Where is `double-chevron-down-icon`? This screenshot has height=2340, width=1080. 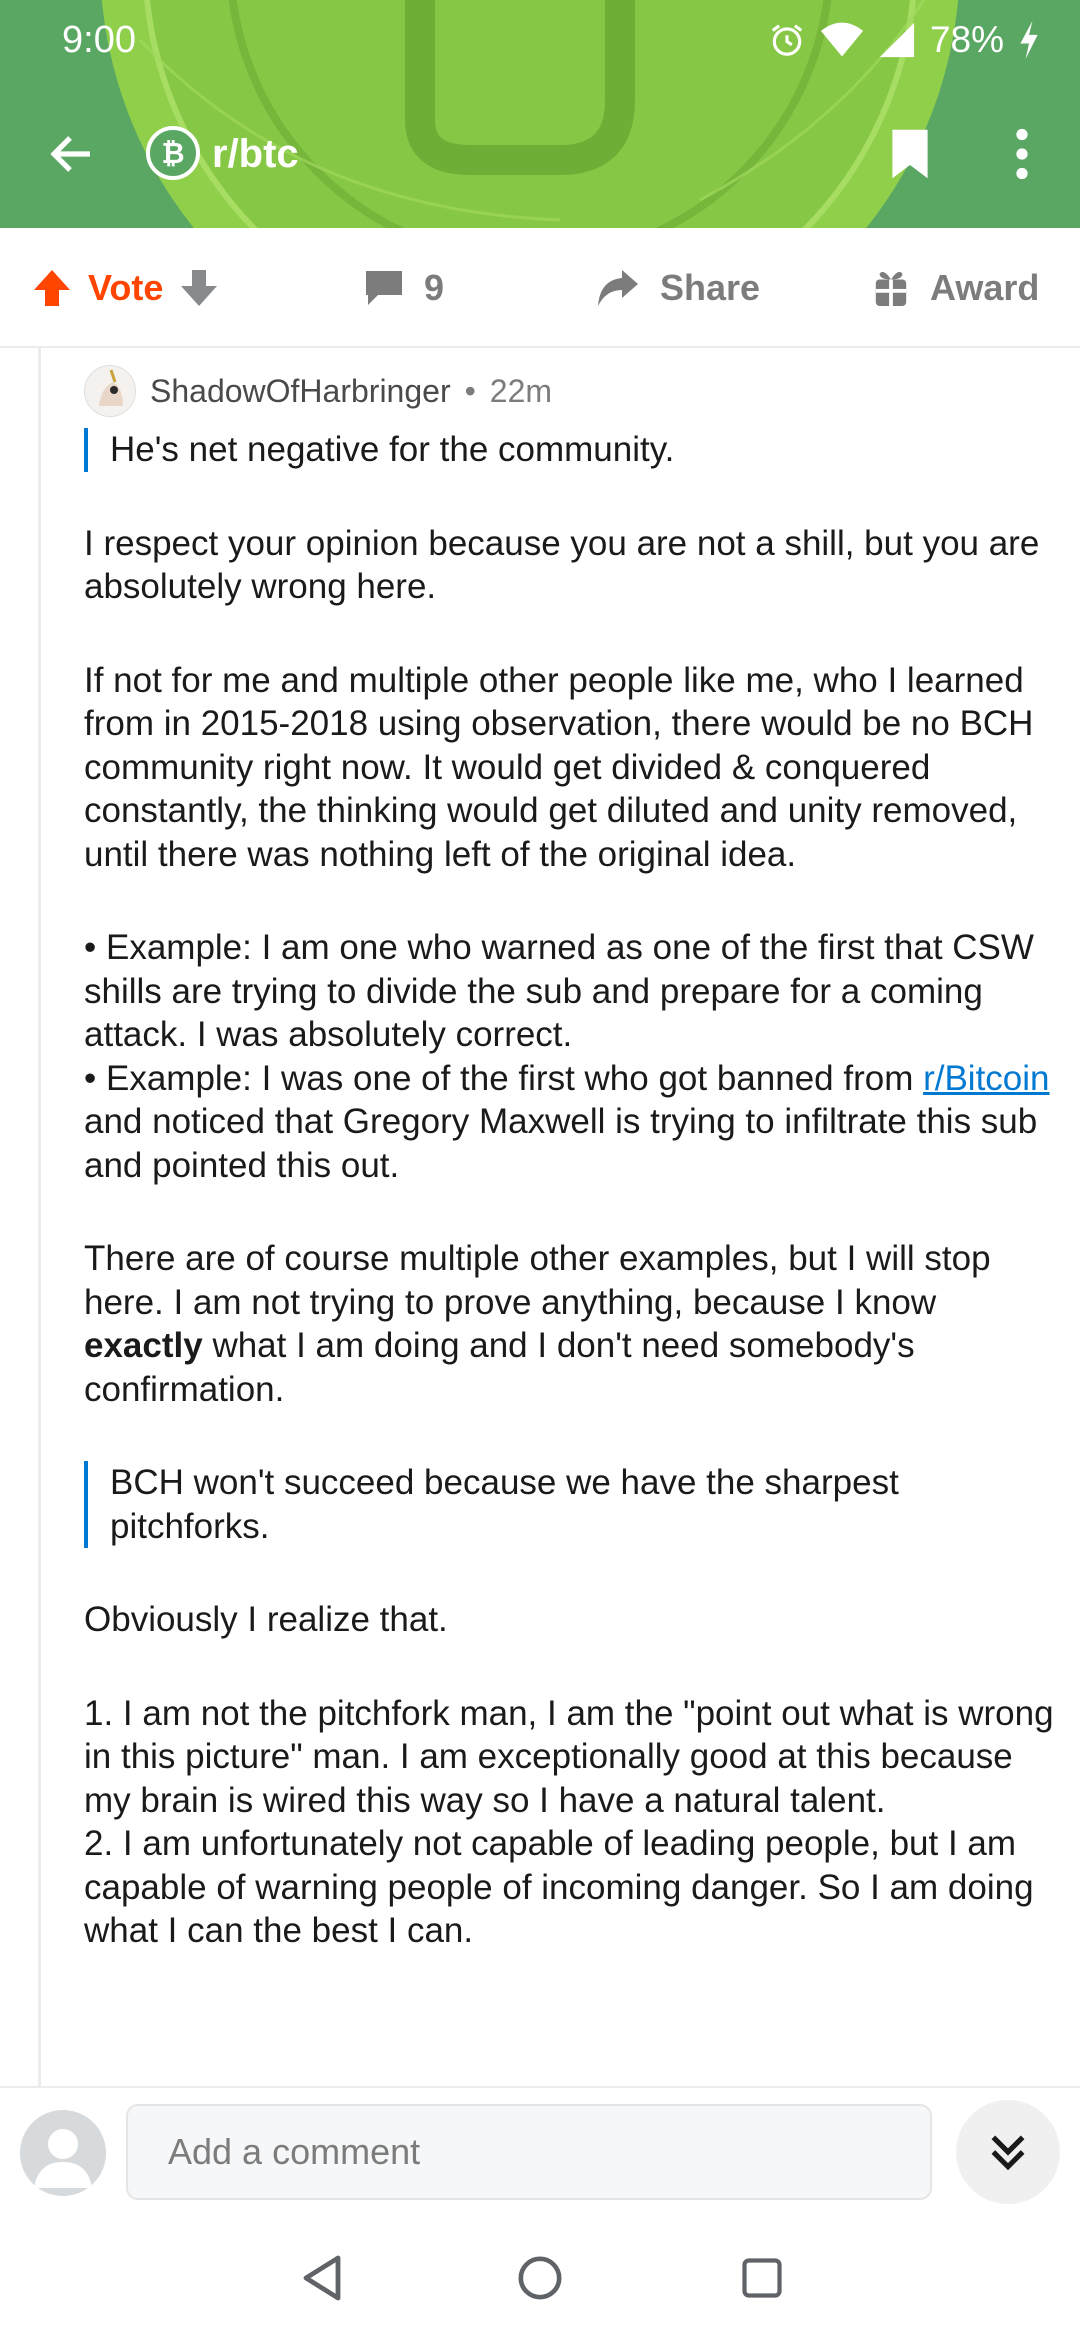 double-chevron-down-icon is located at coordinates (1008, 2153).